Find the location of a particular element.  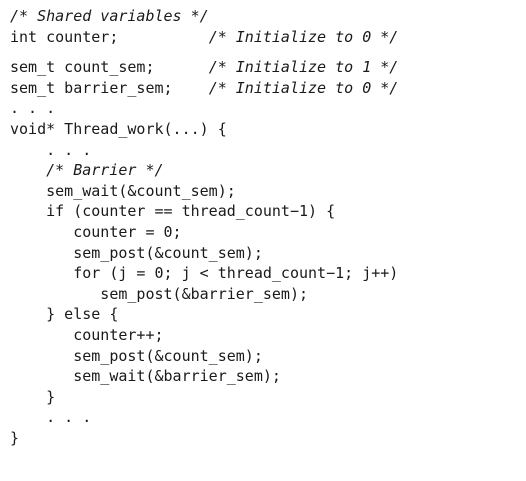

code-statement: counter++; is located at coordinates (87, 334).